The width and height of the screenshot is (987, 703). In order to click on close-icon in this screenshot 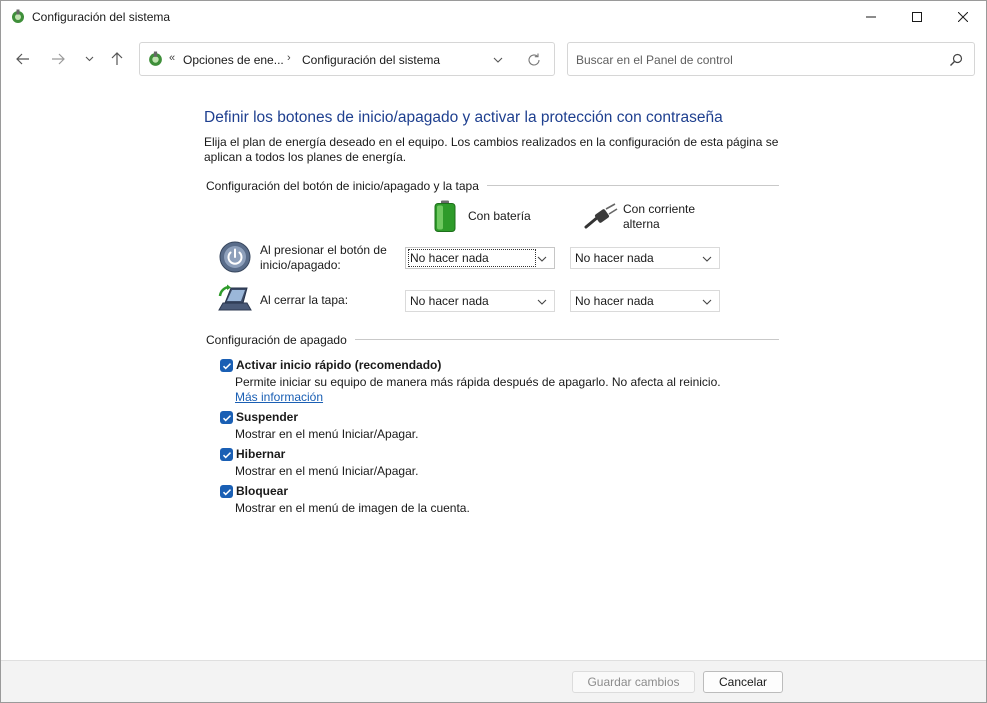, I will do `click(963, 16)`.